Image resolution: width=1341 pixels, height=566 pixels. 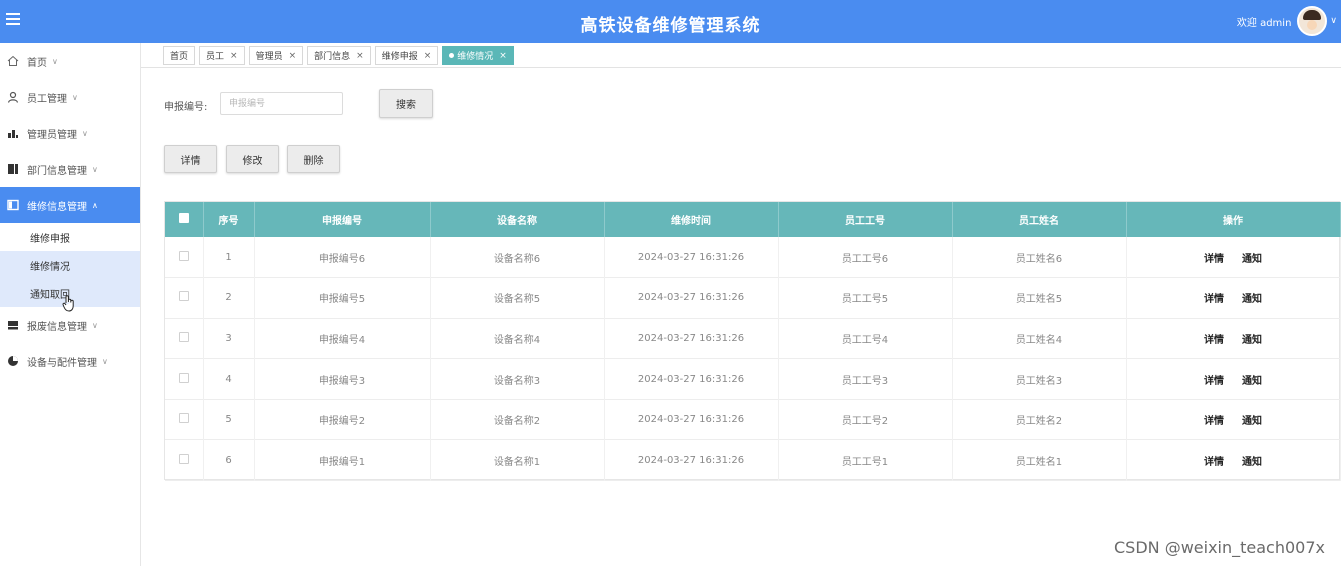 What do you see at coordinates (865, 379) in the screenshot?
I see `employee-no-cell: 员工工号3` at bounding box center [865, 379].